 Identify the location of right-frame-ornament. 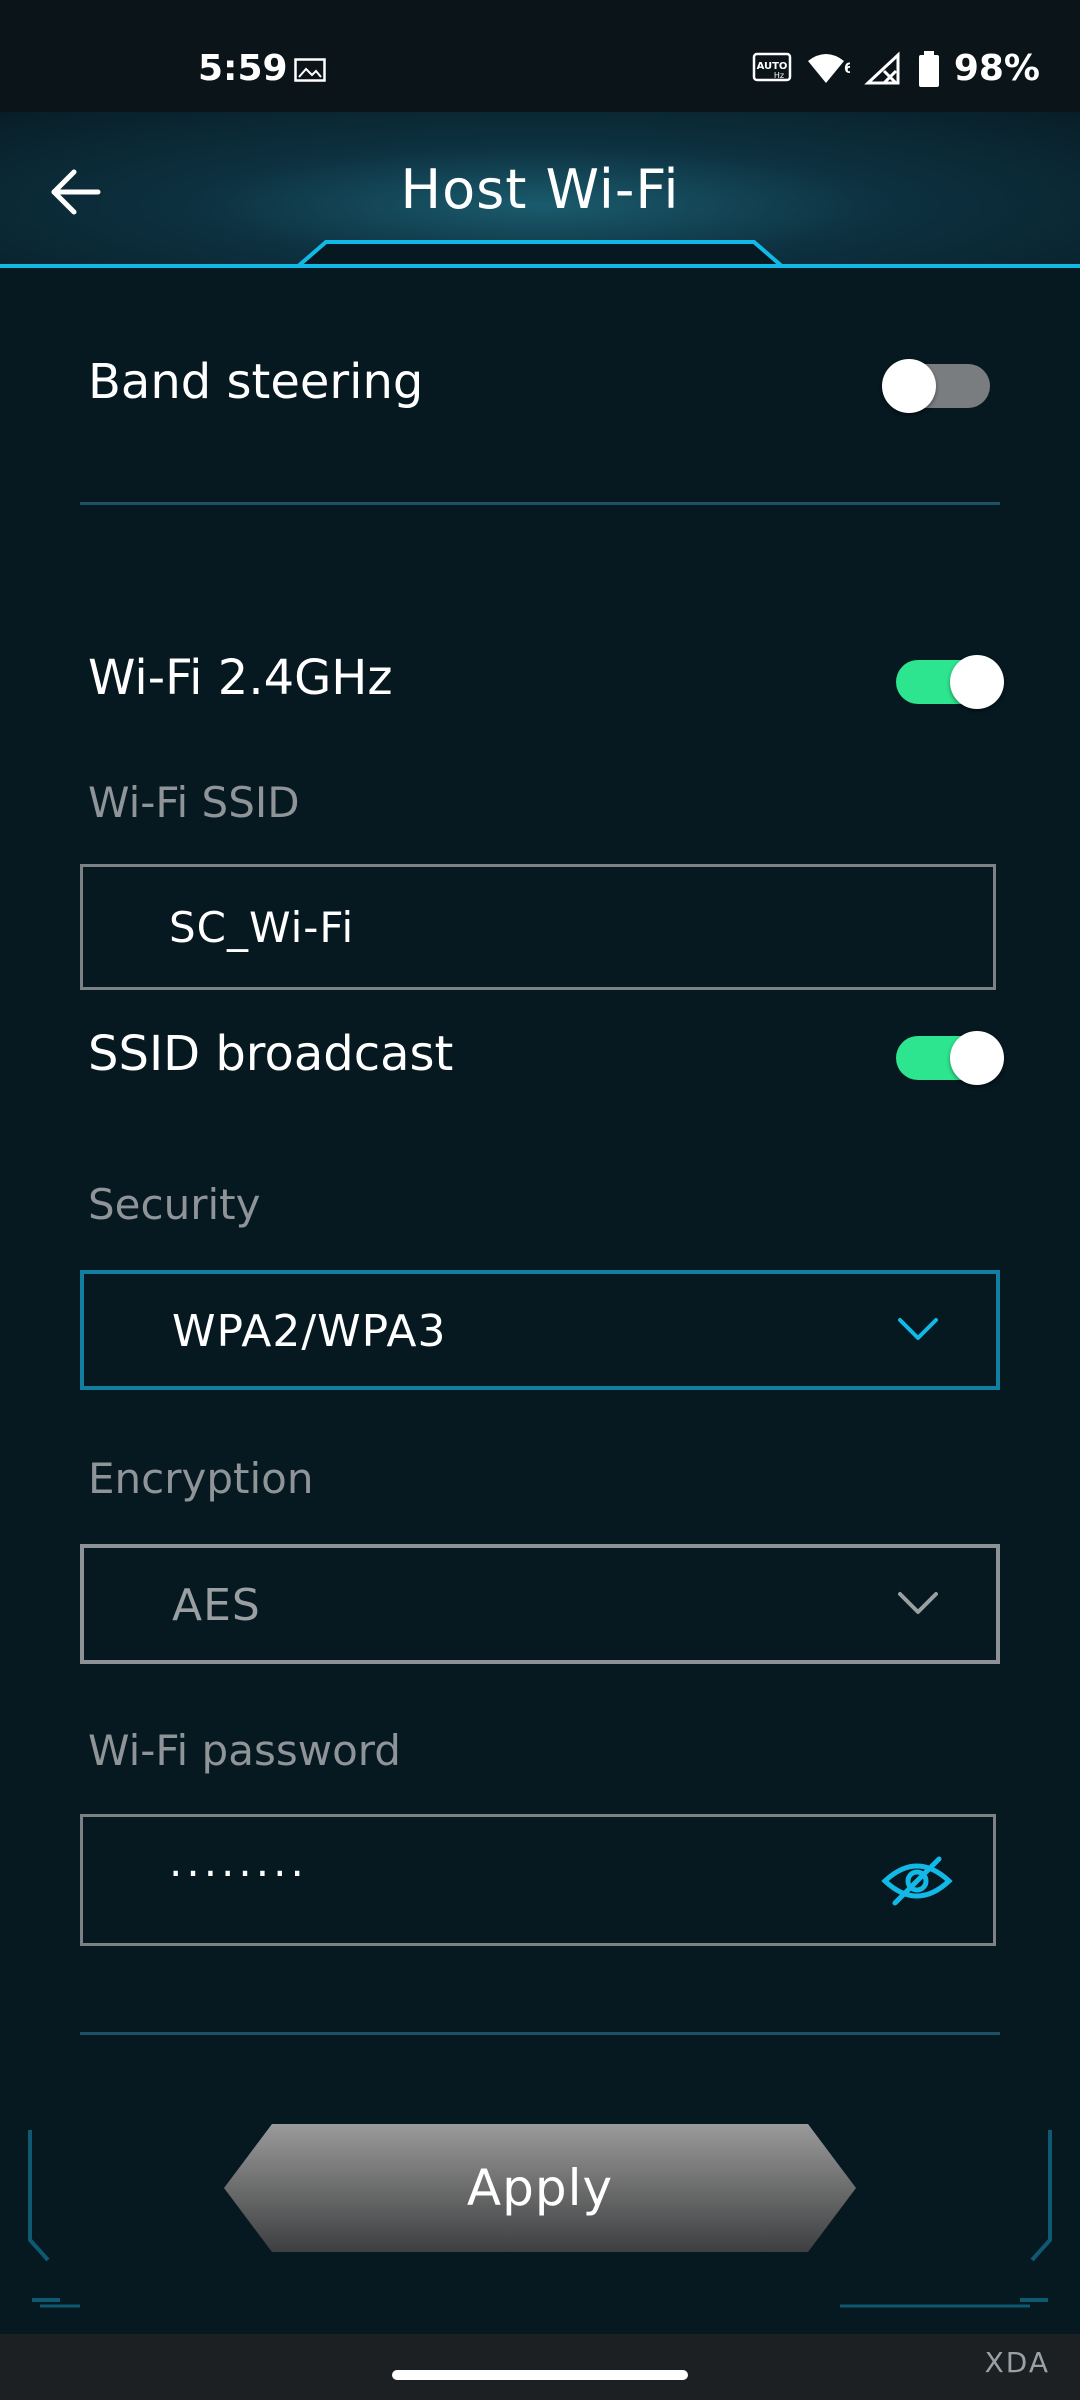
(946, 2219).